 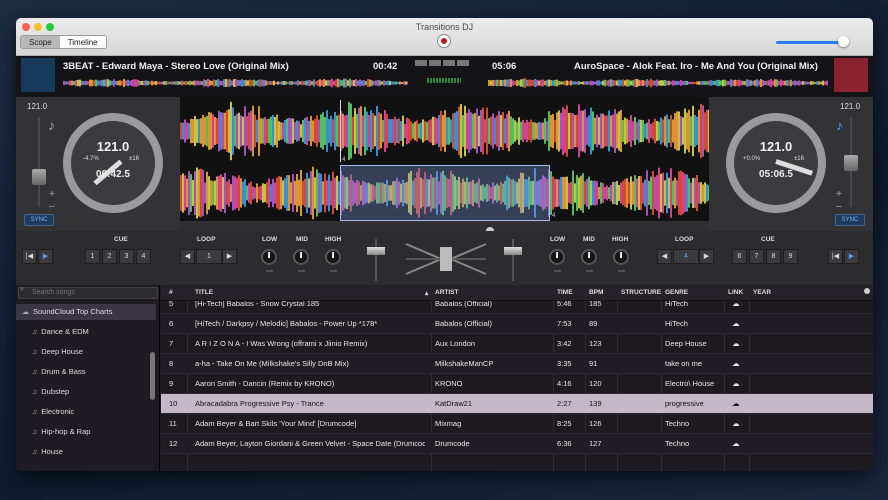 I want to click on right-cue-6: 6, so click(x=739, y=256).